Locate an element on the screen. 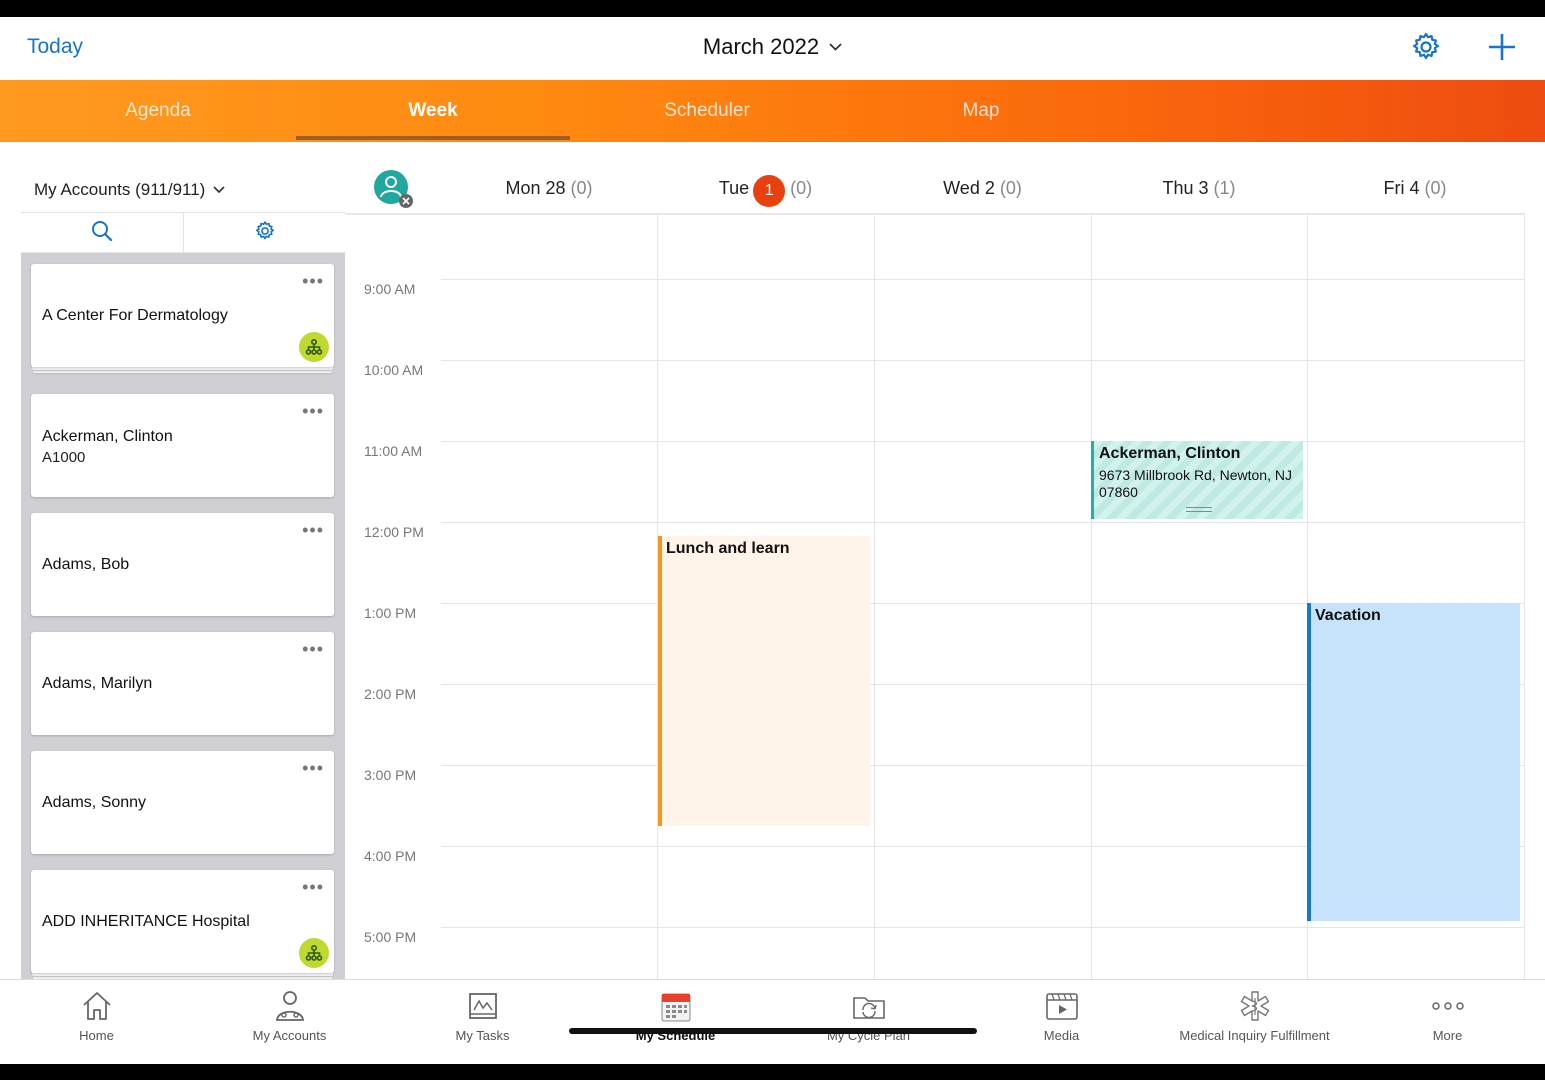 This screenshot has height=1080, width=1545. medical-icon is located at coordinates (1255, 1006).